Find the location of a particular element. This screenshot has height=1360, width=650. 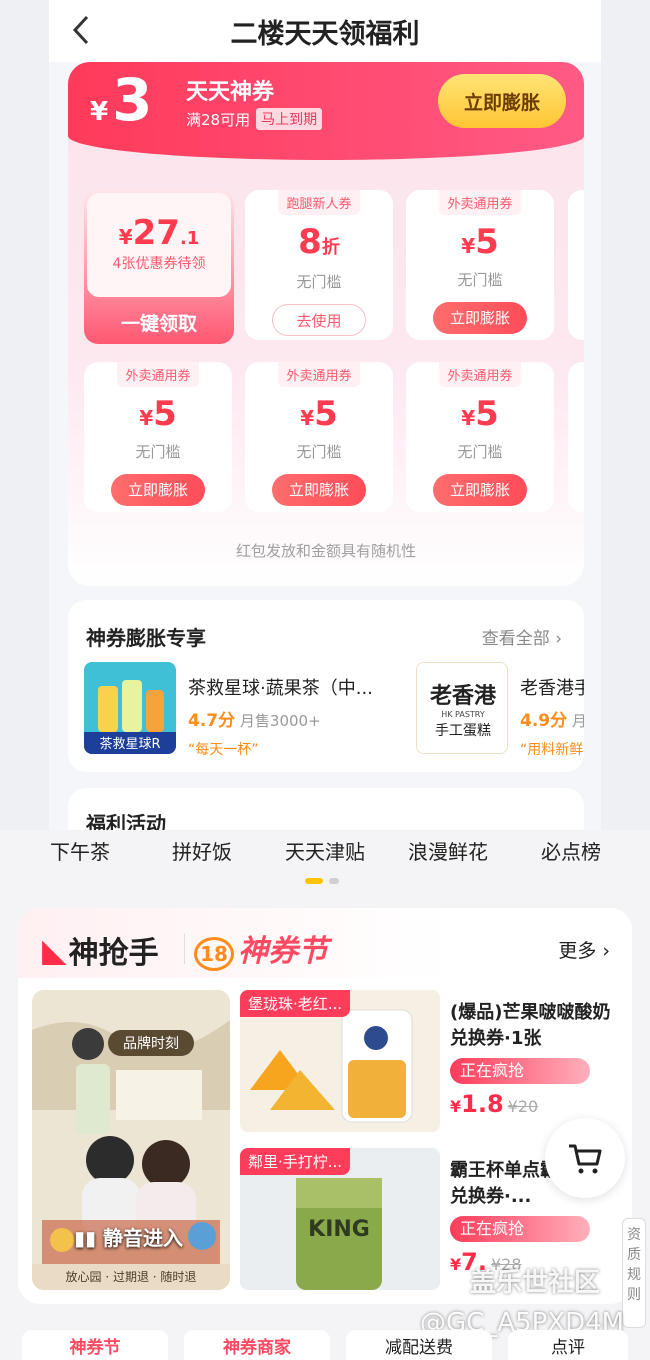

qualification-rules-tab: 资质规则 is located at coordinates (634, 1273).